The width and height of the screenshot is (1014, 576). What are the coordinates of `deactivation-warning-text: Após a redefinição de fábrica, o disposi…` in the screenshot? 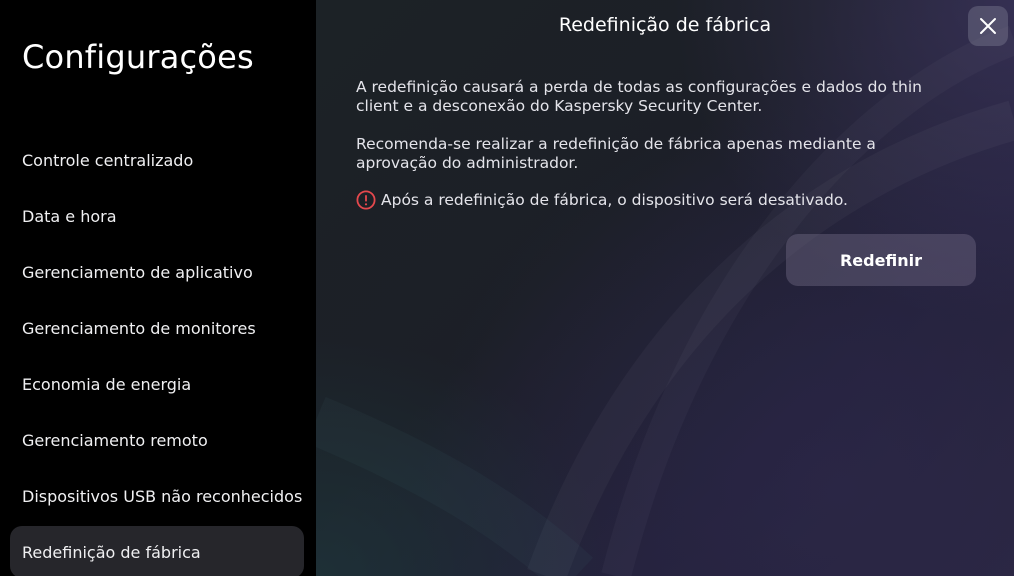 It's located at (614, 200).